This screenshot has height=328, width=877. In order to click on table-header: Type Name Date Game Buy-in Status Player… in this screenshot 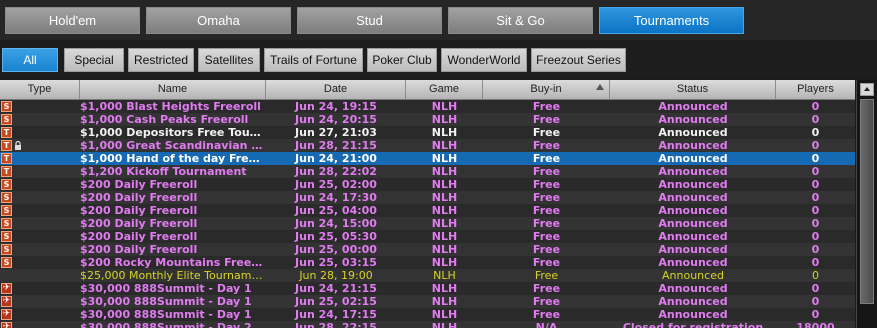, I will do `click(427, 90)`.